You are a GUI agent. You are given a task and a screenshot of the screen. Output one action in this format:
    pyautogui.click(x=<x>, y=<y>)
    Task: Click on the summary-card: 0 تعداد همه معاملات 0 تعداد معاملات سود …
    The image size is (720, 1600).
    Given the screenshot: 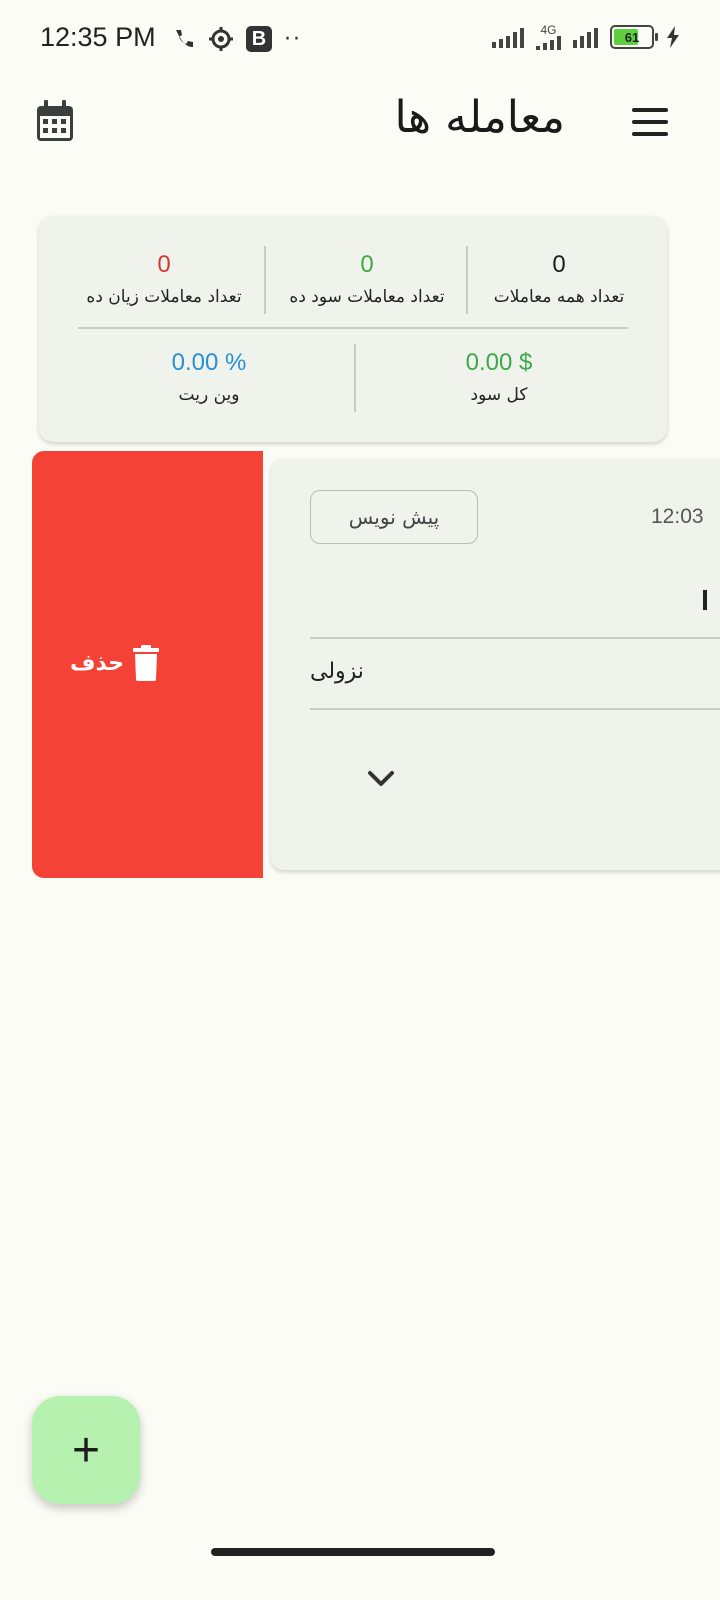 What is the action you would take?
    pyautogui.click(x=353, y=329)
    